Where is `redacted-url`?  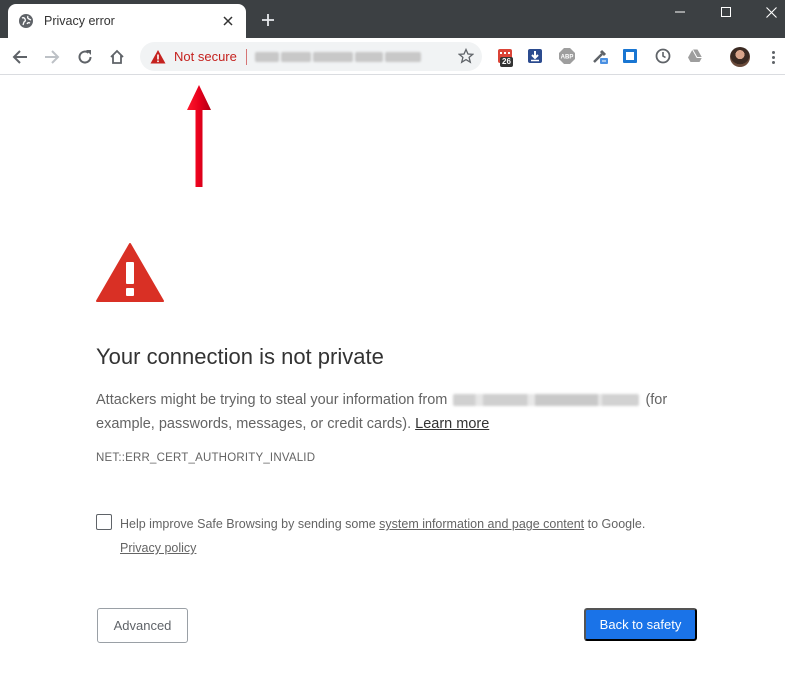 redacted-url is located at coordinates (344, 57).